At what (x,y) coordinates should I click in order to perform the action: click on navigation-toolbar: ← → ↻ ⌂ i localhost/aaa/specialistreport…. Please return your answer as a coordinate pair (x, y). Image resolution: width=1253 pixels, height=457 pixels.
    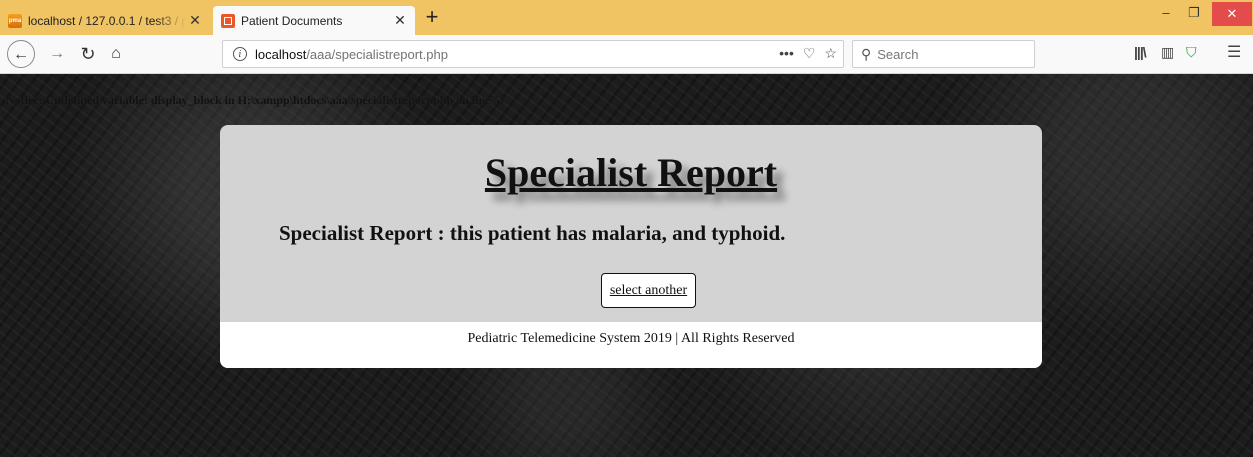
    Looking at the image, I should click on (626, 54).